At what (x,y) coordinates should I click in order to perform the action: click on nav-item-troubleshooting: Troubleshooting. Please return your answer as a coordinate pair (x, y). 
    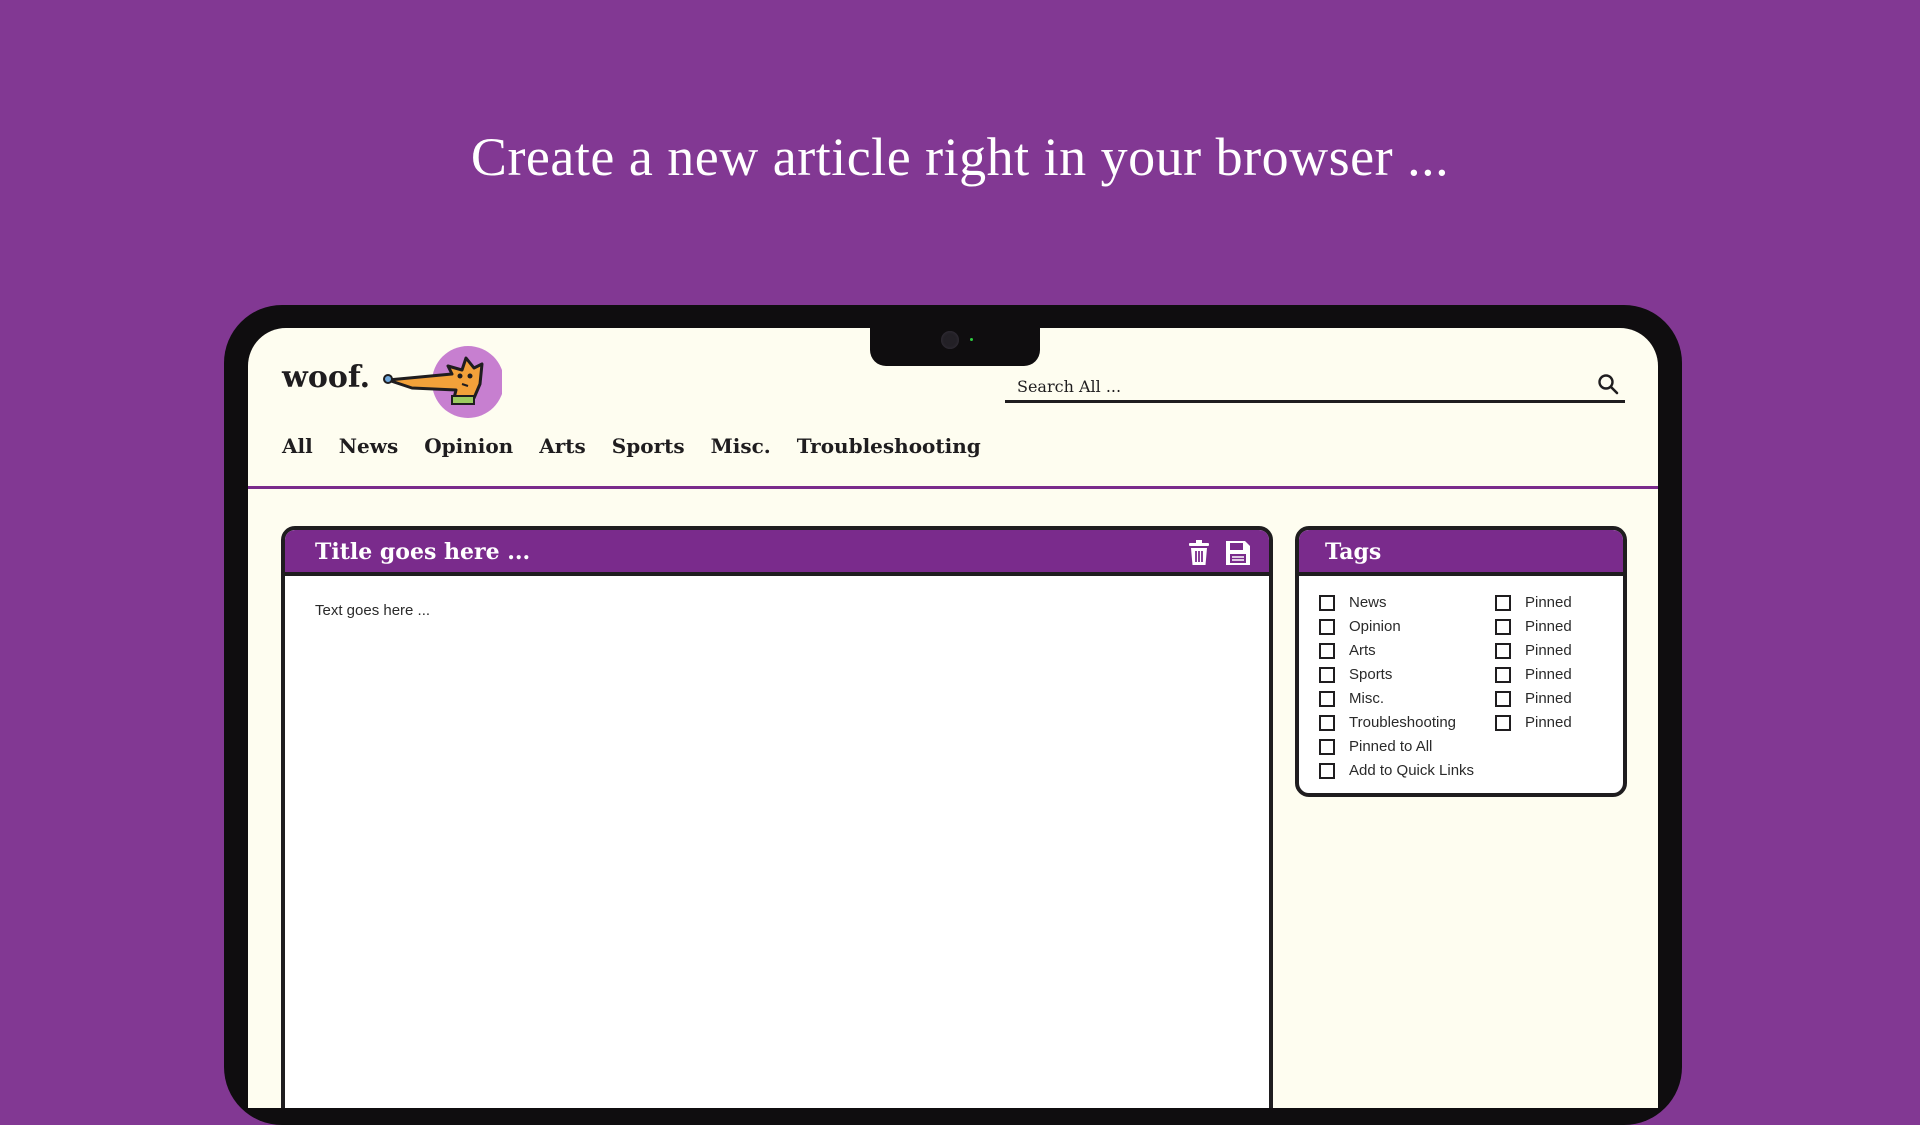
    Looking at the image, I should click on (889, 446).